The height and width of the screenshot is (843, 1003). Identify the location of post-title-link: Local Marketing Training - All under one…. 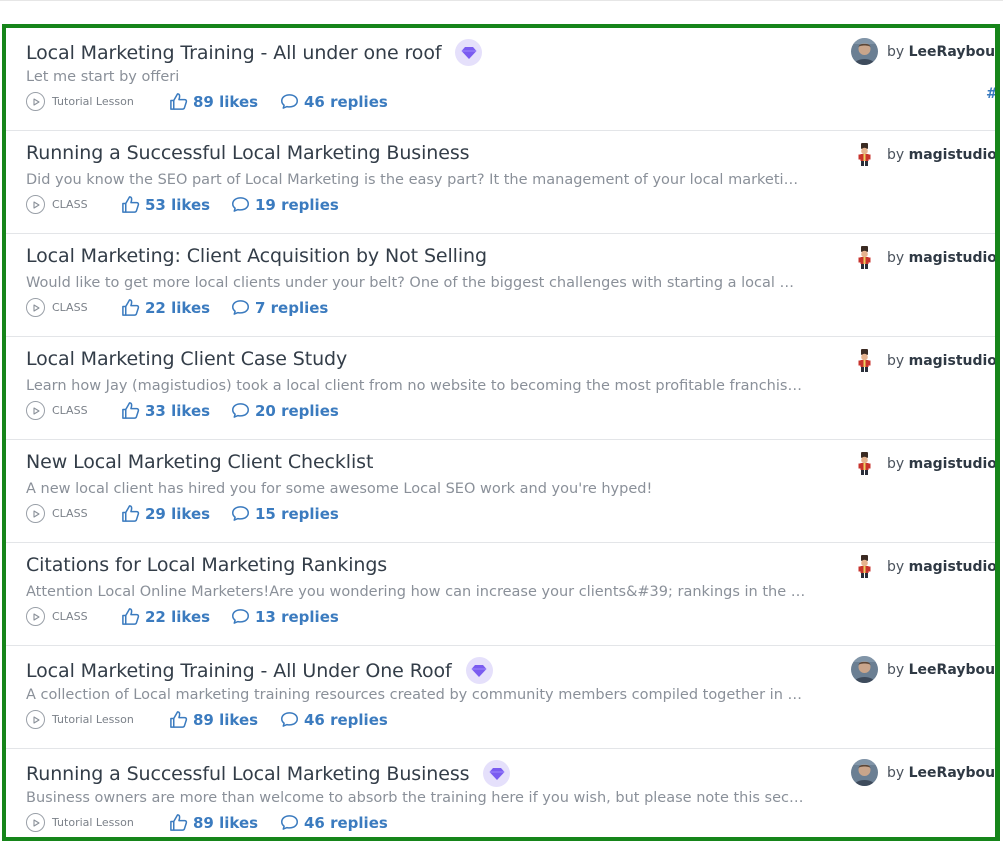
(234, 53).